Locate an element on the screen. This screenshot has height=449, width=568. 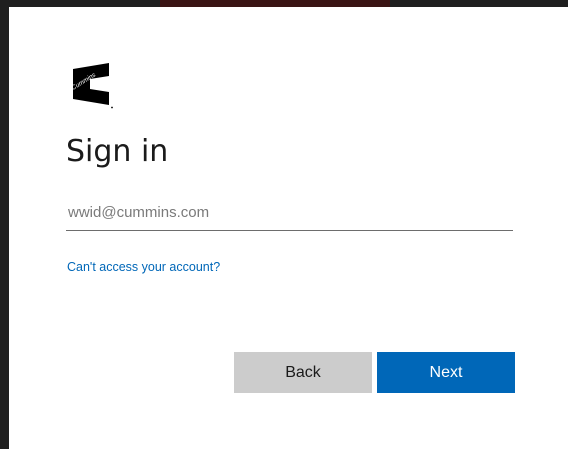
browser-top-band is located at coordinates (284, 3).